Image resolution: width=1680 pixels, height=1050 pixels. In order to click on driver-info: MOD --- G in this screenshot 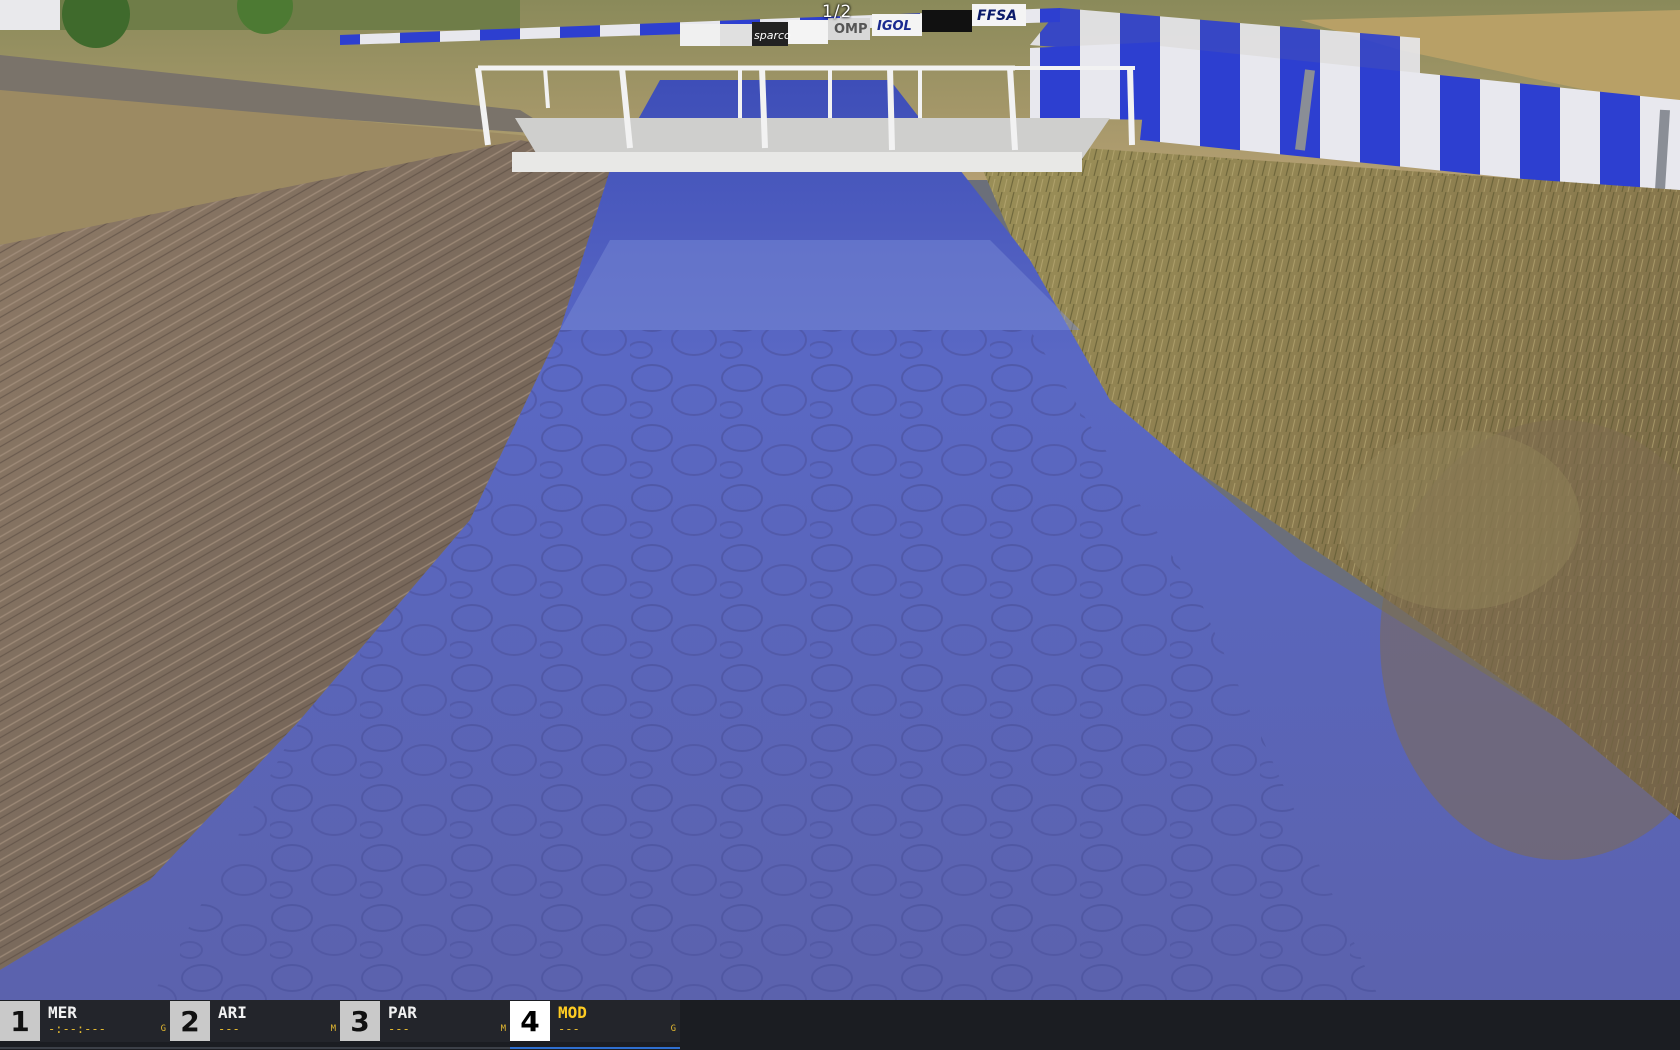, I will do `click(615, 1021)`.